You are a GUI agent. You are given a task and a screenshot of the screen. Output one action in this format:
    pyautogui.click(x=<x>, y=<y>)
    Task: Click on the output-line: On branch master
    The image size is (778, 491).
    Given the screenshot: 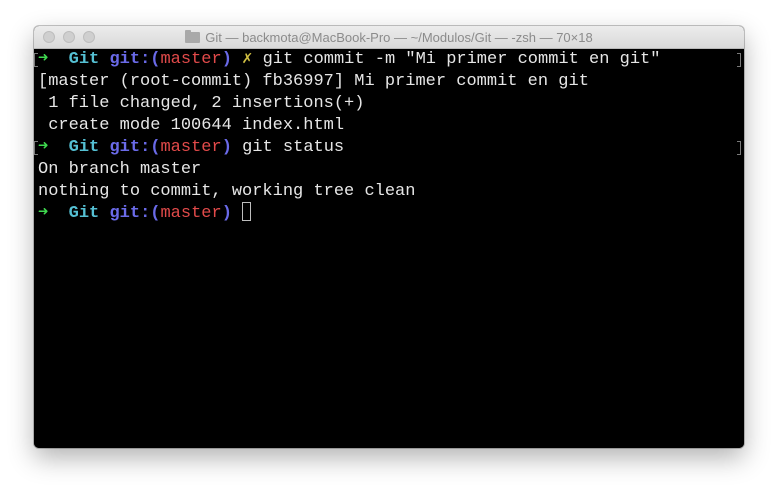 What is the action you would take?
    pyautogui.click(x=120, y=169)
    